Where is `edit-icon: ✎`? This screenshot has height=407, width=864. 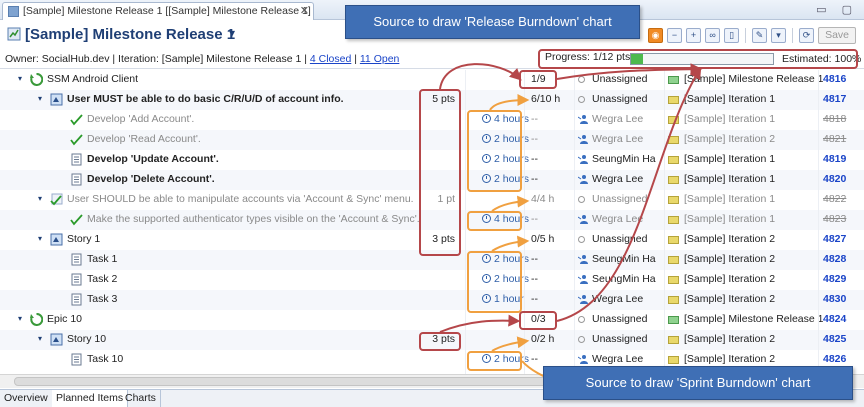
edit-icon: ✎ is located at coordinates (760, 35).